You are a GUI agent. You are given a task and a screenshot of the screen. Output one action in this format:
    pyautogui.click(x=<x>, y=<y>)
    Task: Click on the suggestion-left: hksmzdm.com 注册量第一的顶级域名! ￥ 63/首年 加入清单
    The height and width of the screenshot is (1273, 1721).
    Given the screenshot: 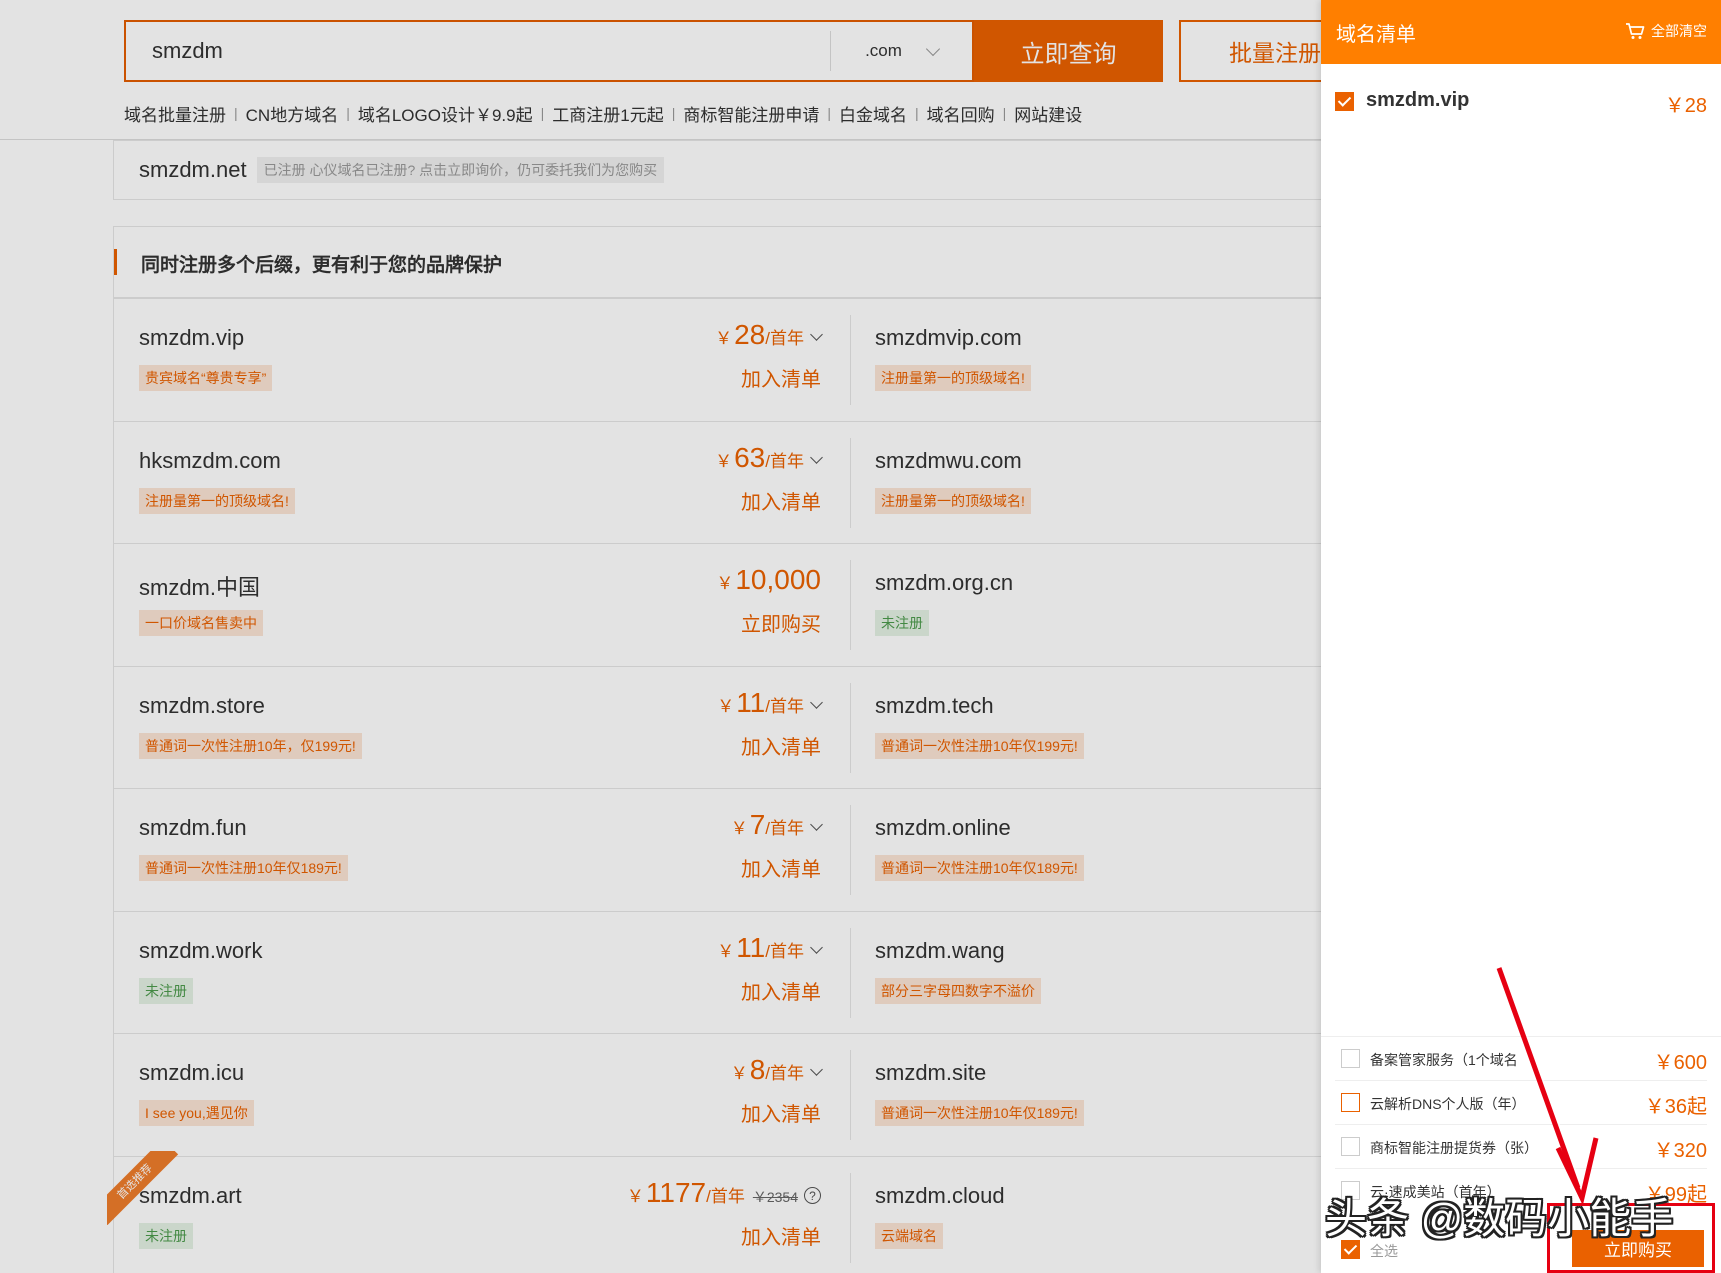 What is the action you would take?
    pyautogui.click(x=481, y=483)
    